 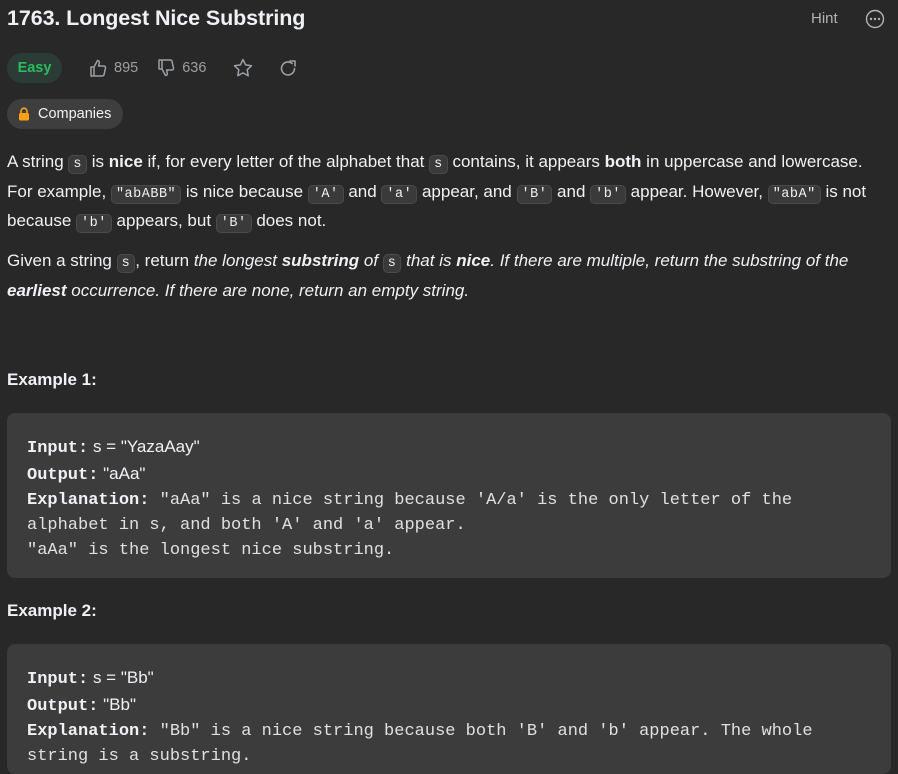 I want to click on hint-button: Hint, so click(x=824, y=18).